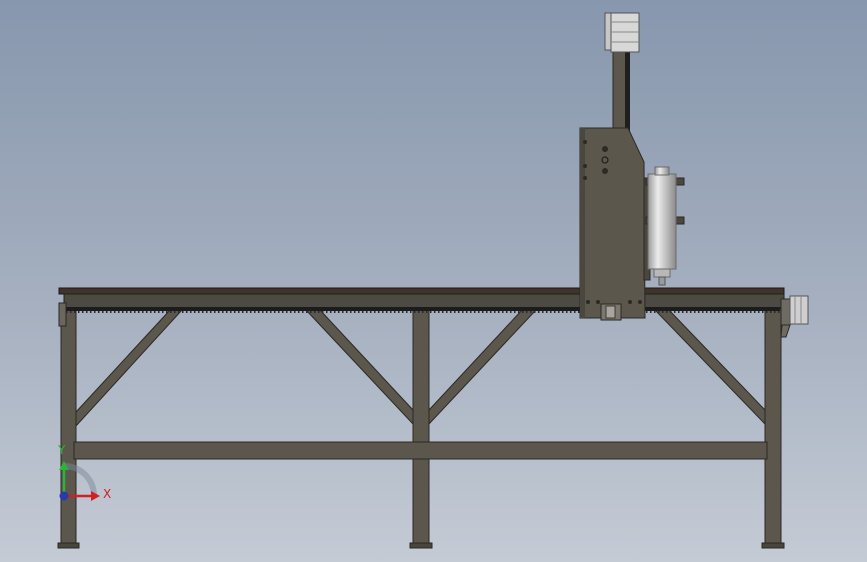 This screenshot has height=562, width=867. What do you see at coordinates (662, 281) in the screenshot?
I see `spindle-collet` at bounding box center [662, 281].